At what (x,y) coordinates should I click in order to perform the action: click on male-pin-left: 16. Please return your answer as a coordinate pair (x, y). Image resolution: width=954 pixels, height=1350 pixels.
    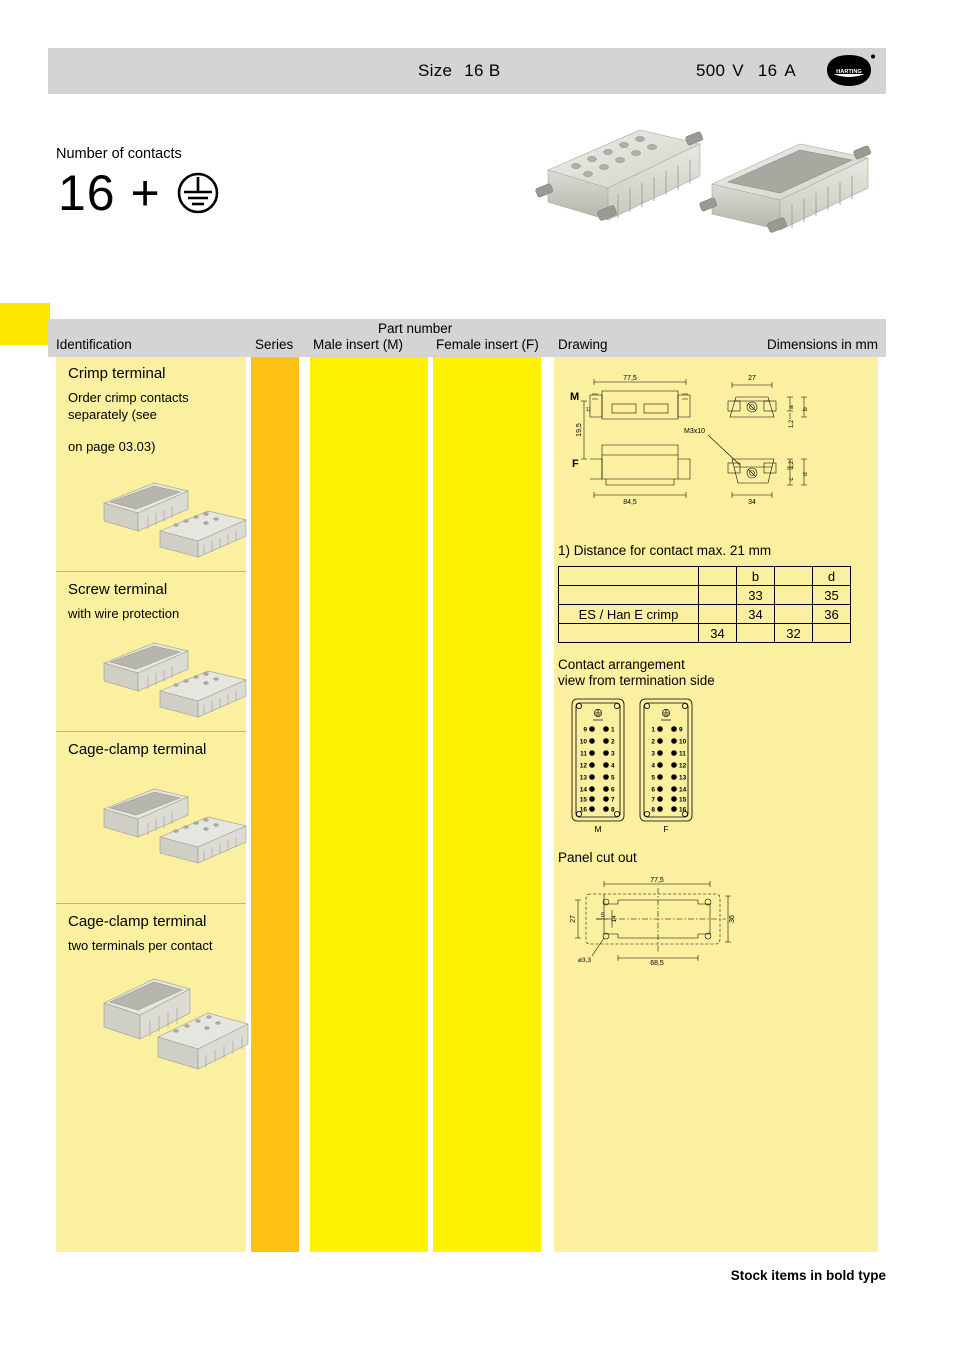
    Looking at the image, I should click on (584, 810).